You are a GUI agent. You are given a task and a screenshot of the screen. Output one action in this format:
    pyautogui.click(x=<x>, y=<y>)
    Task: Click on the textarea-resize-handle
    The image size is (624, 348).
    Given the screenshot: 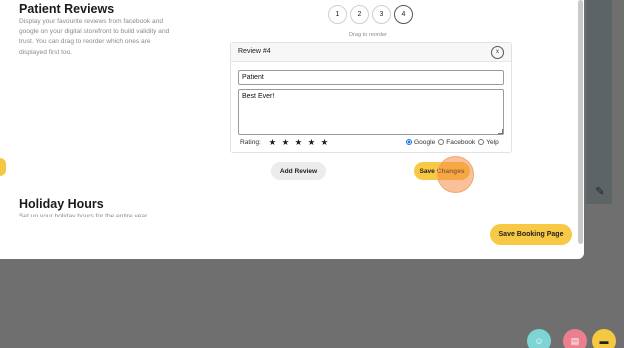 What is the action you would take?
    pyautogui.click(x=500, y=131)
    